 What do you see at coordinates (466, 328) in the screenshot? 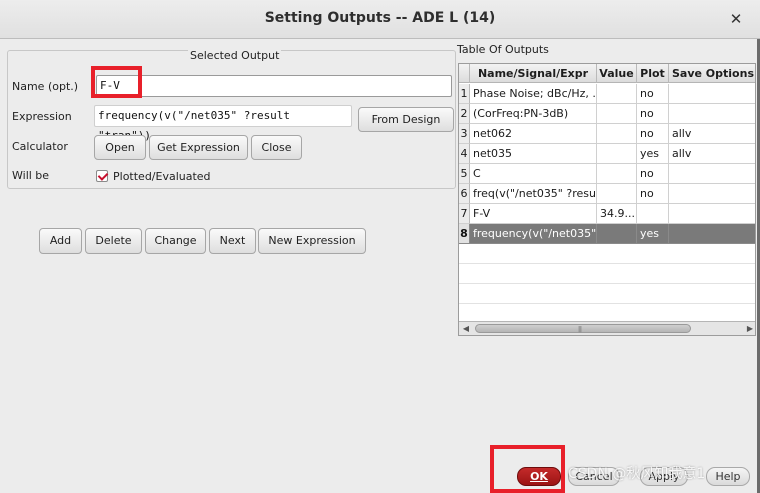
I see `scroll-left-icon: ◀` at bounding box center [466, 328].